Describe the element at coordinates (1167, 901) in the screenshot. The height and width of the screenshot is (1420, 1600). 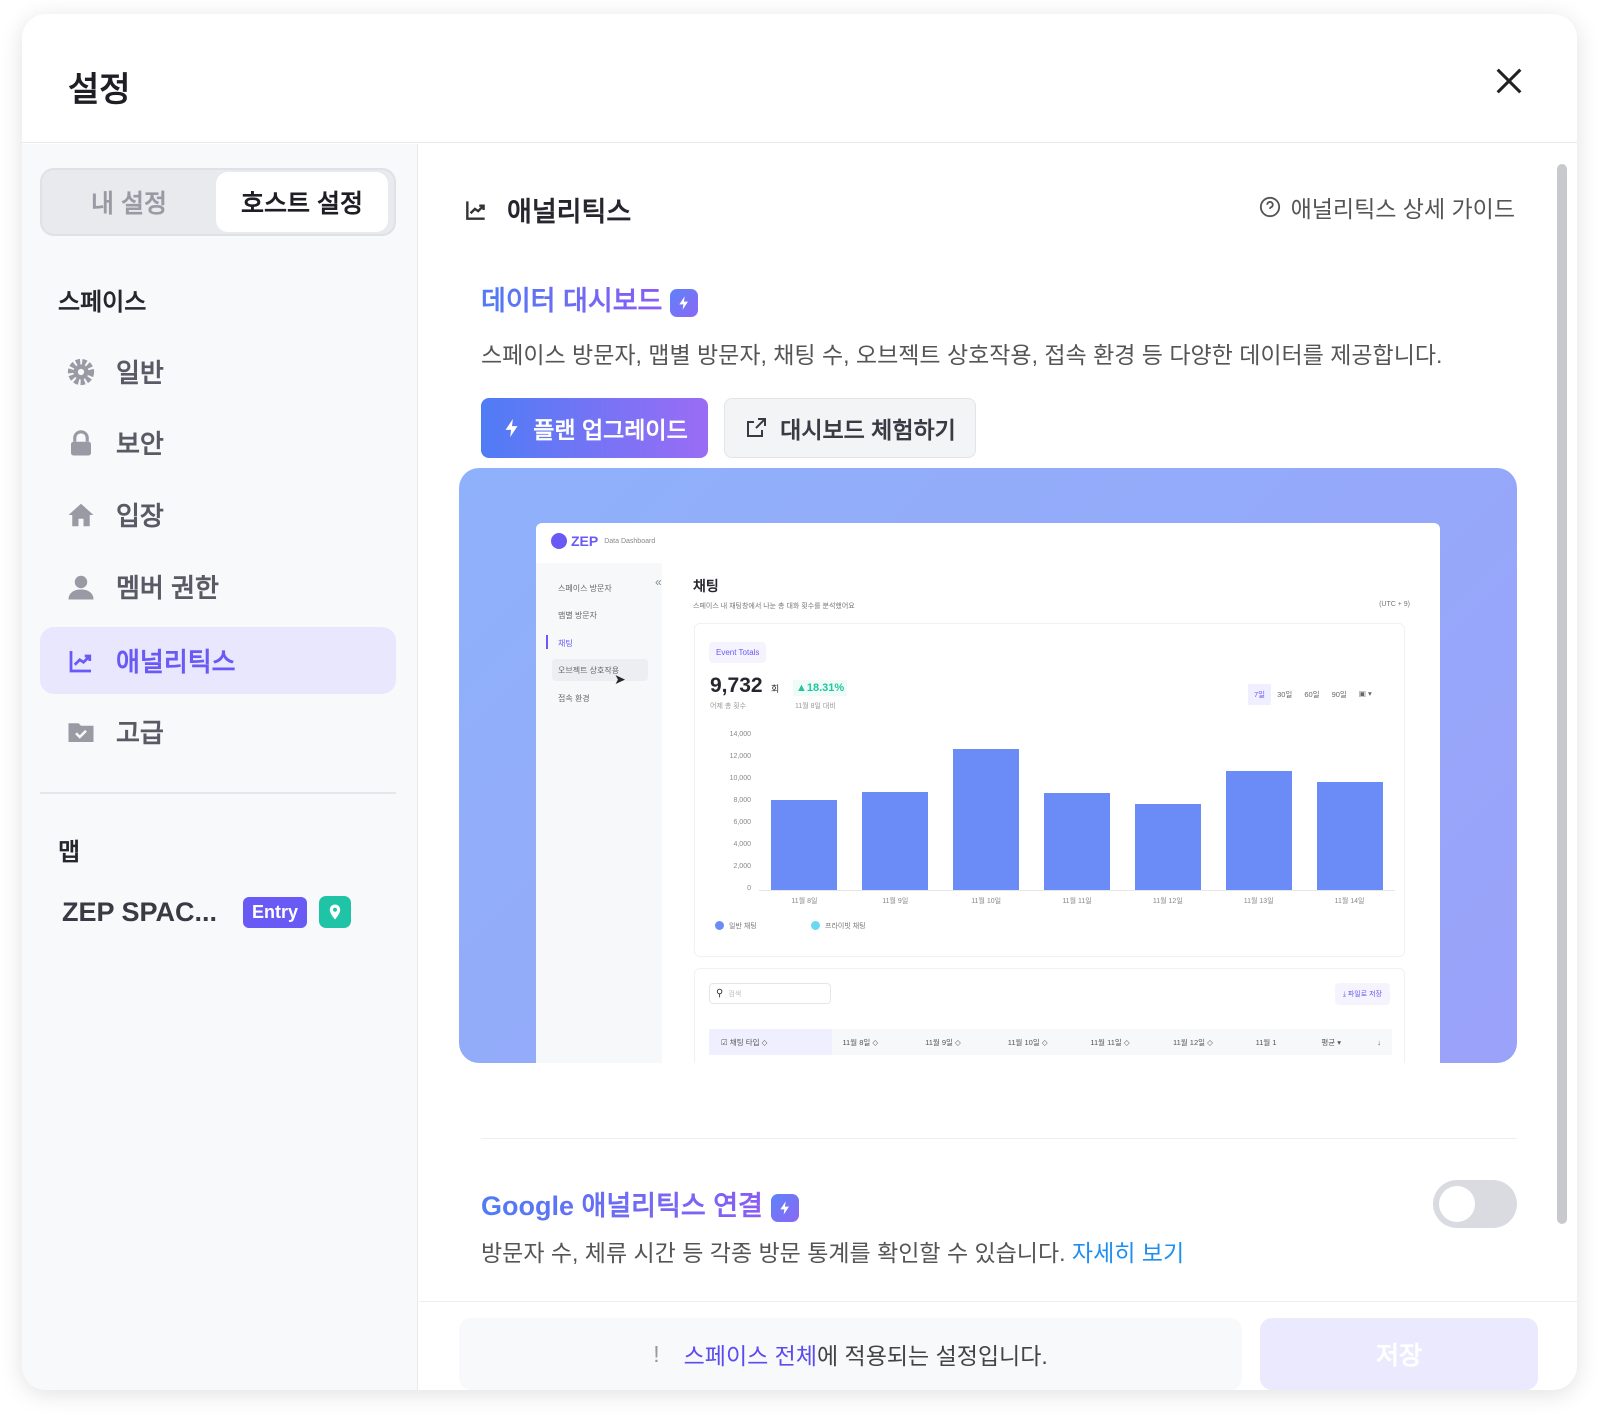
I see `x-tick-label: 11월 12일` at that location.